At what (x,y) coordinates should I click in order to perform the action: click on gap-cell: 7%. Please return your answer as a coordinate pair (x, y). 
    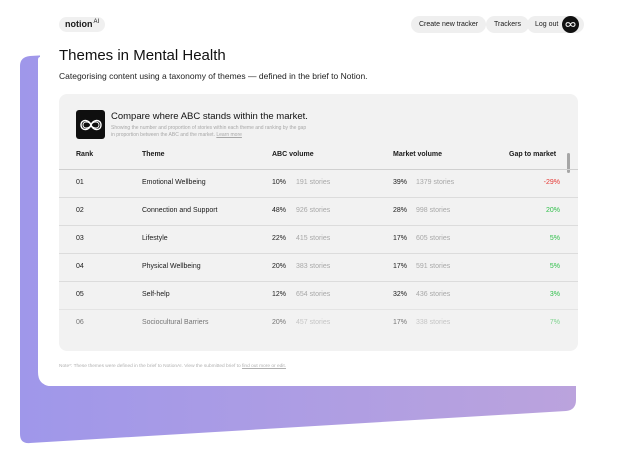
    Looking at the image, I should click on (554, 322).